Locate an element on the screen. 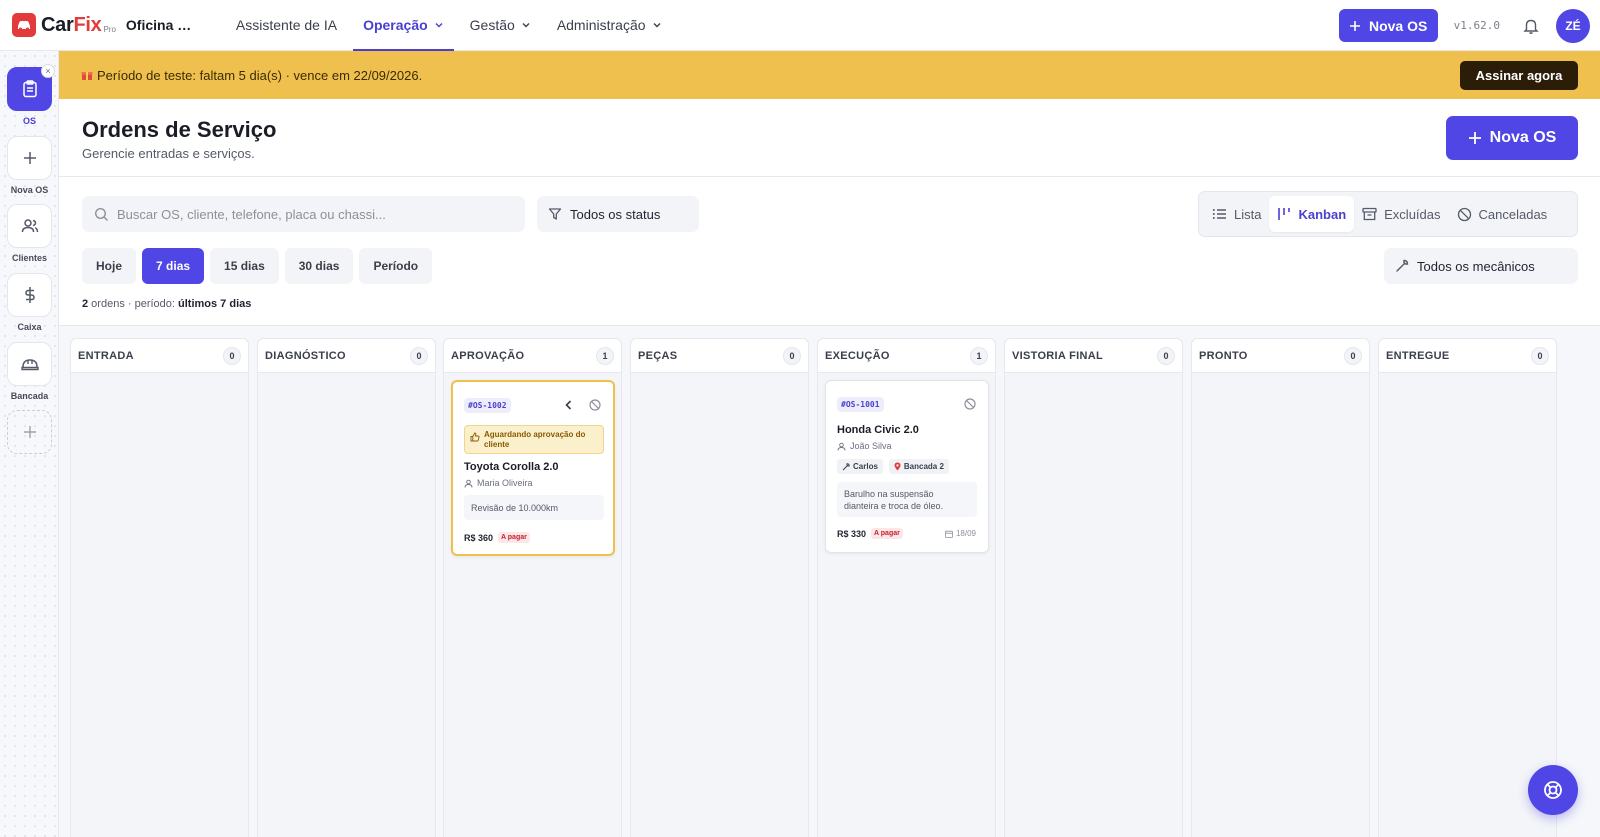 Image resolution: width=1600 pixels, height=837 pixels. period-hoje: Hoje is located at coordinates (109, 266).